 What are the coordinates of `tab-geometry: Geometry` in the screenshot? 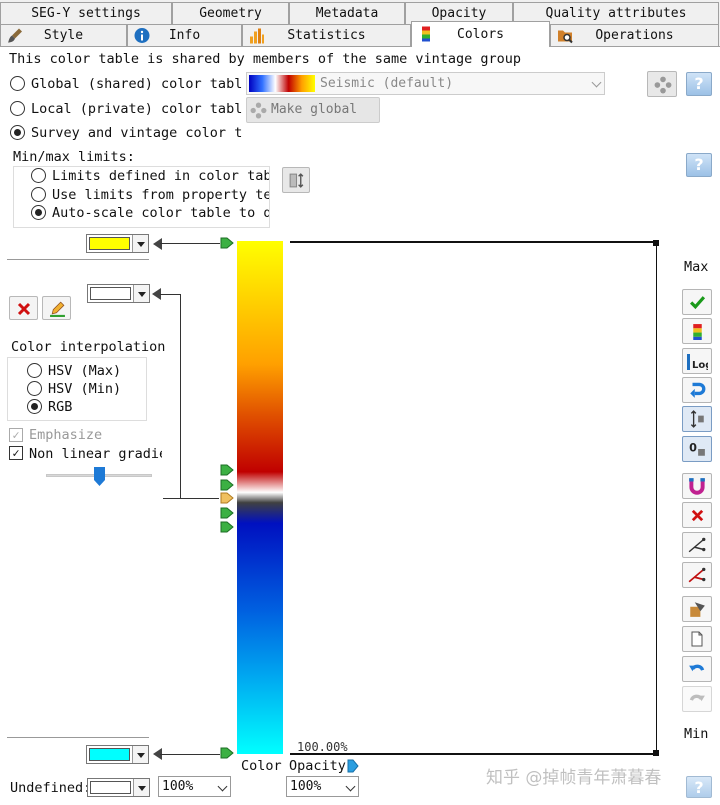 It's located at (230, 13).